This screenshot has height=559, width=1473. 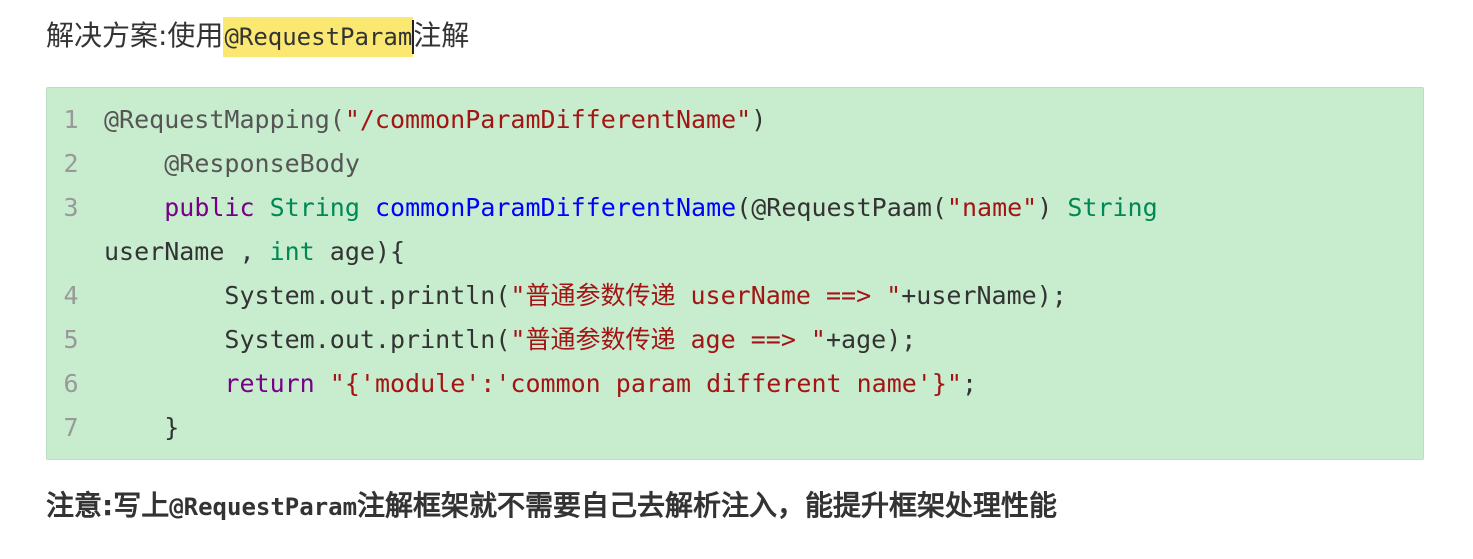 What do you see at coordinates (706, 295) in the screenshot?
I see `code-token: "普通参数传递 userName ==> "` at bounding box center [706, 295].